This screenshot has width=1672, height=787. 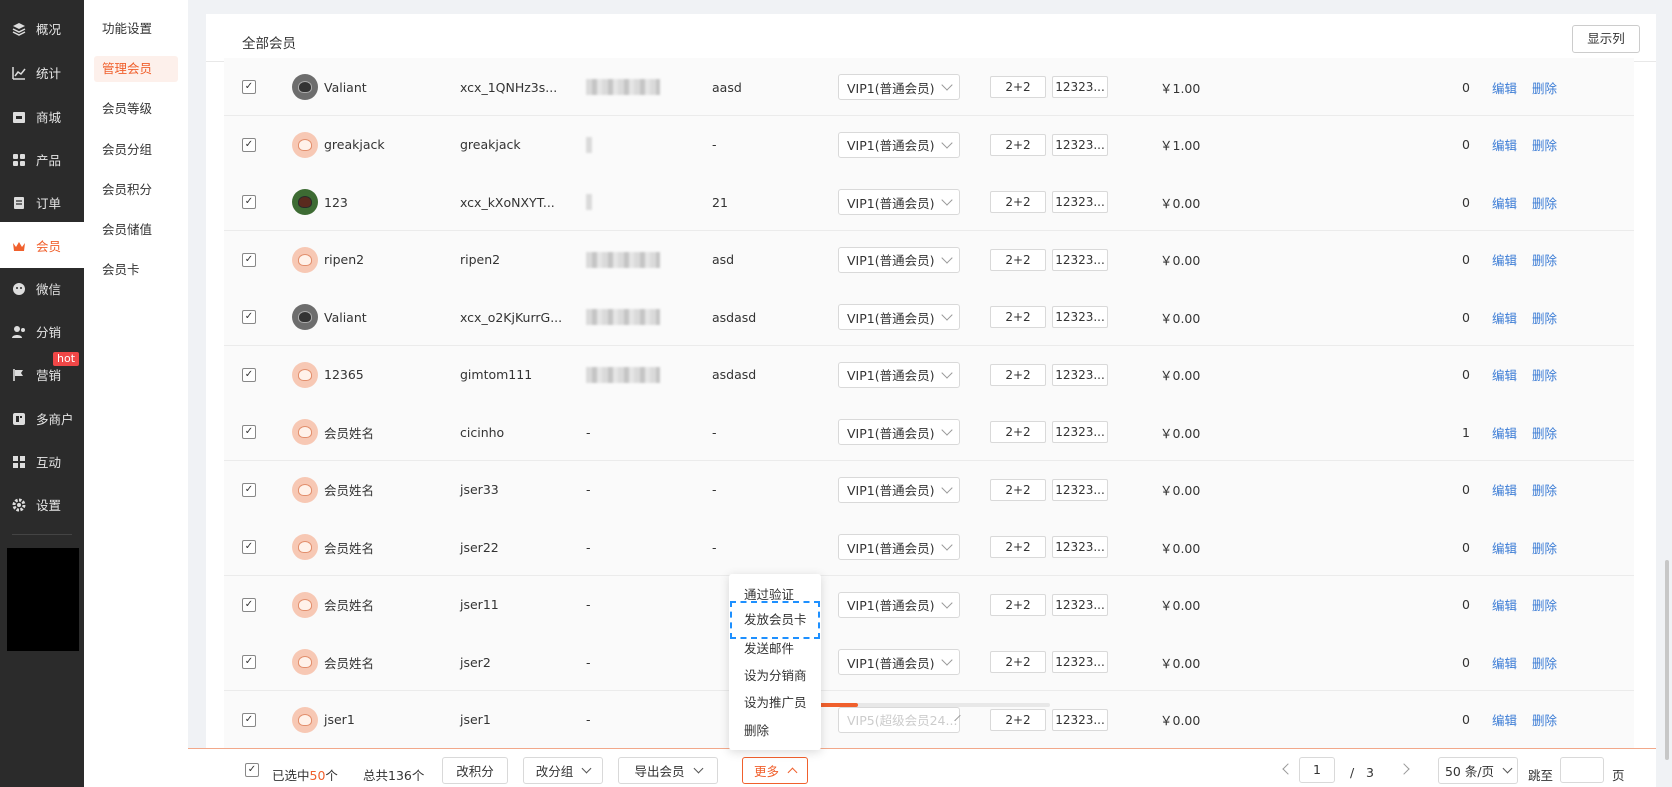 What do you see at coordinates (136, 150) in the screenshot?
I see `sub-item-member-groups: 会员分组` at bounding box center [136, 150].